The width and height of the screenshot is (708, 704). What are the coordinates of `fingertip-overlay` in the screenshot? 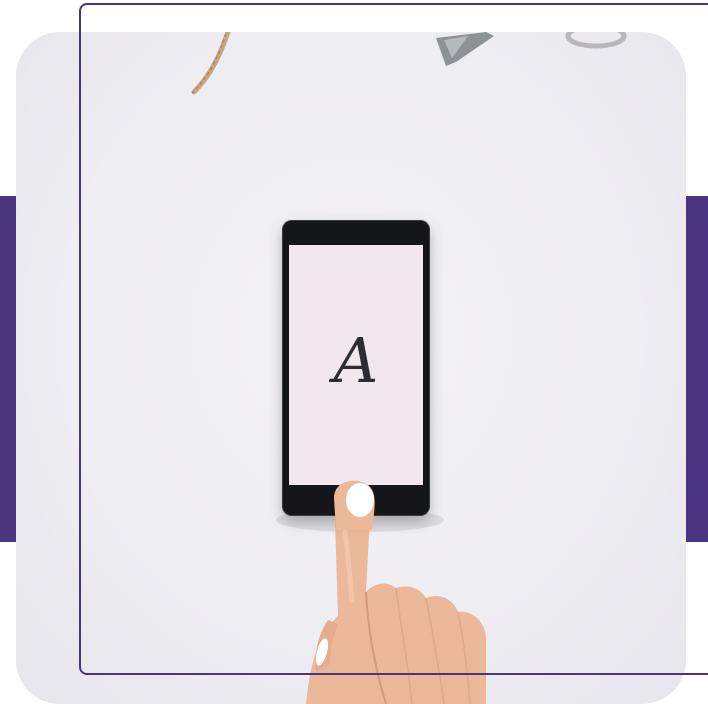 It's located at (354, 505).